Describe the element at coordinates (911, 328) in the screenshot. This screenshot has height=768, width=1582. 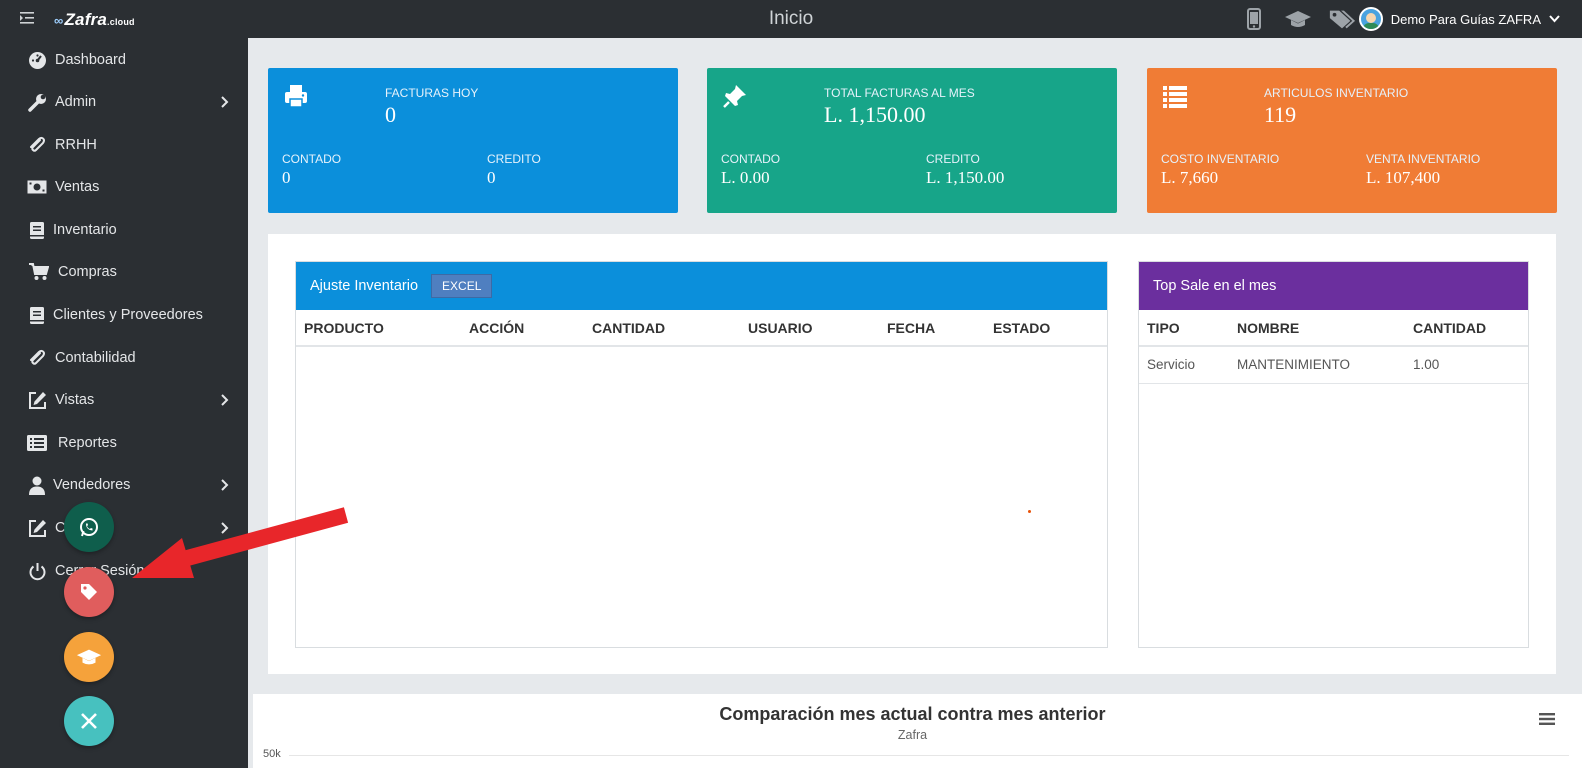
I see `column-header: FECHA` at that location.